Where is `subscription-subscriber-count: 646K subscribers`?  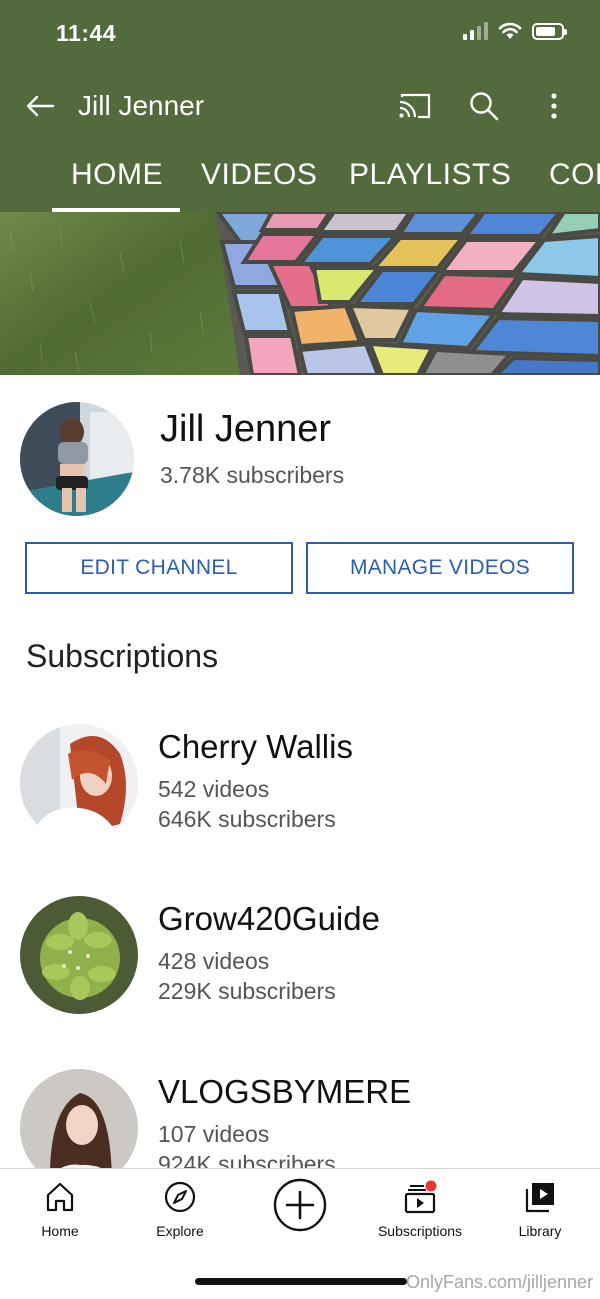 subscription-subscriber-count: 646K subscribers is located at coordinates (247, 819).